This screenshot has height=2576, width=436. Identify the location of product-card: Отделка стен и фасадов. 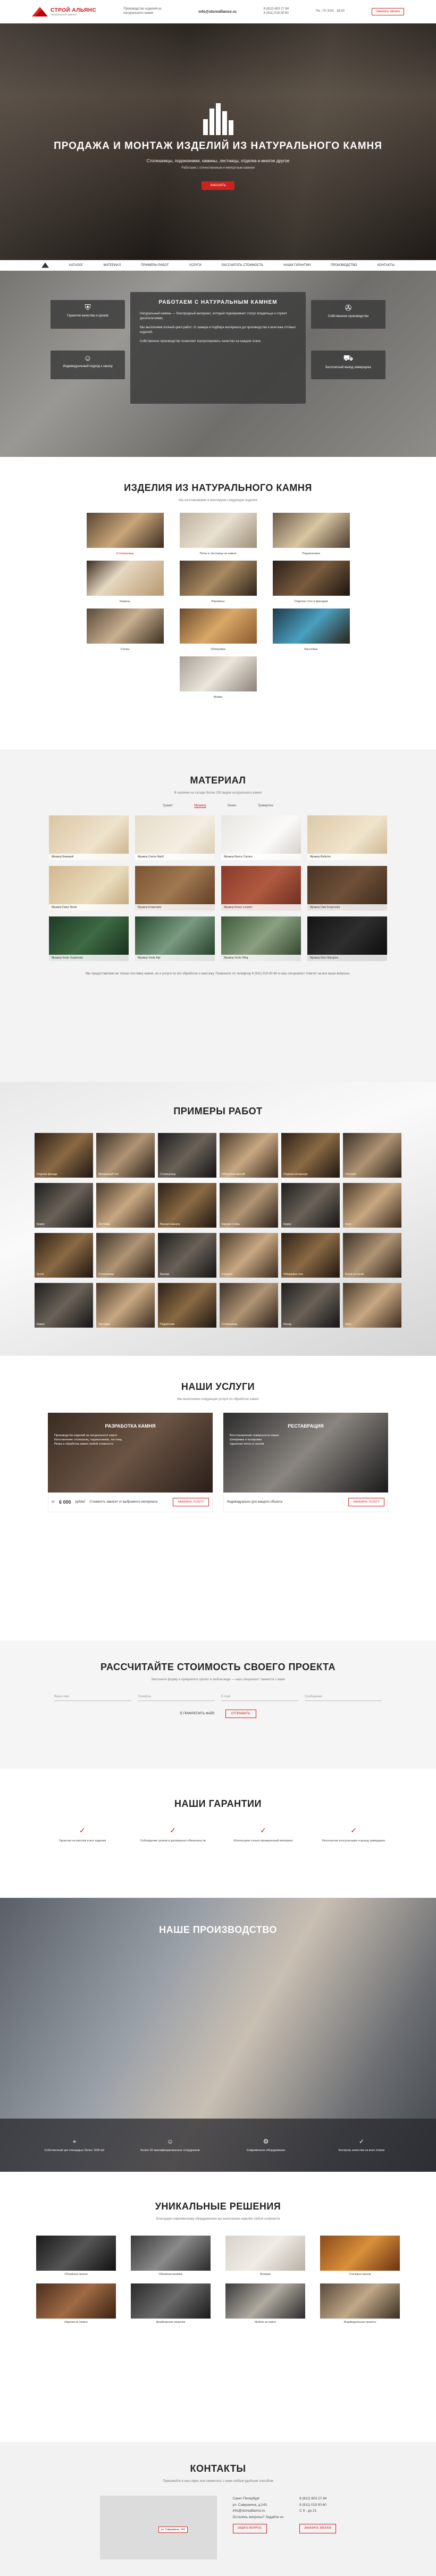
(311, 582).